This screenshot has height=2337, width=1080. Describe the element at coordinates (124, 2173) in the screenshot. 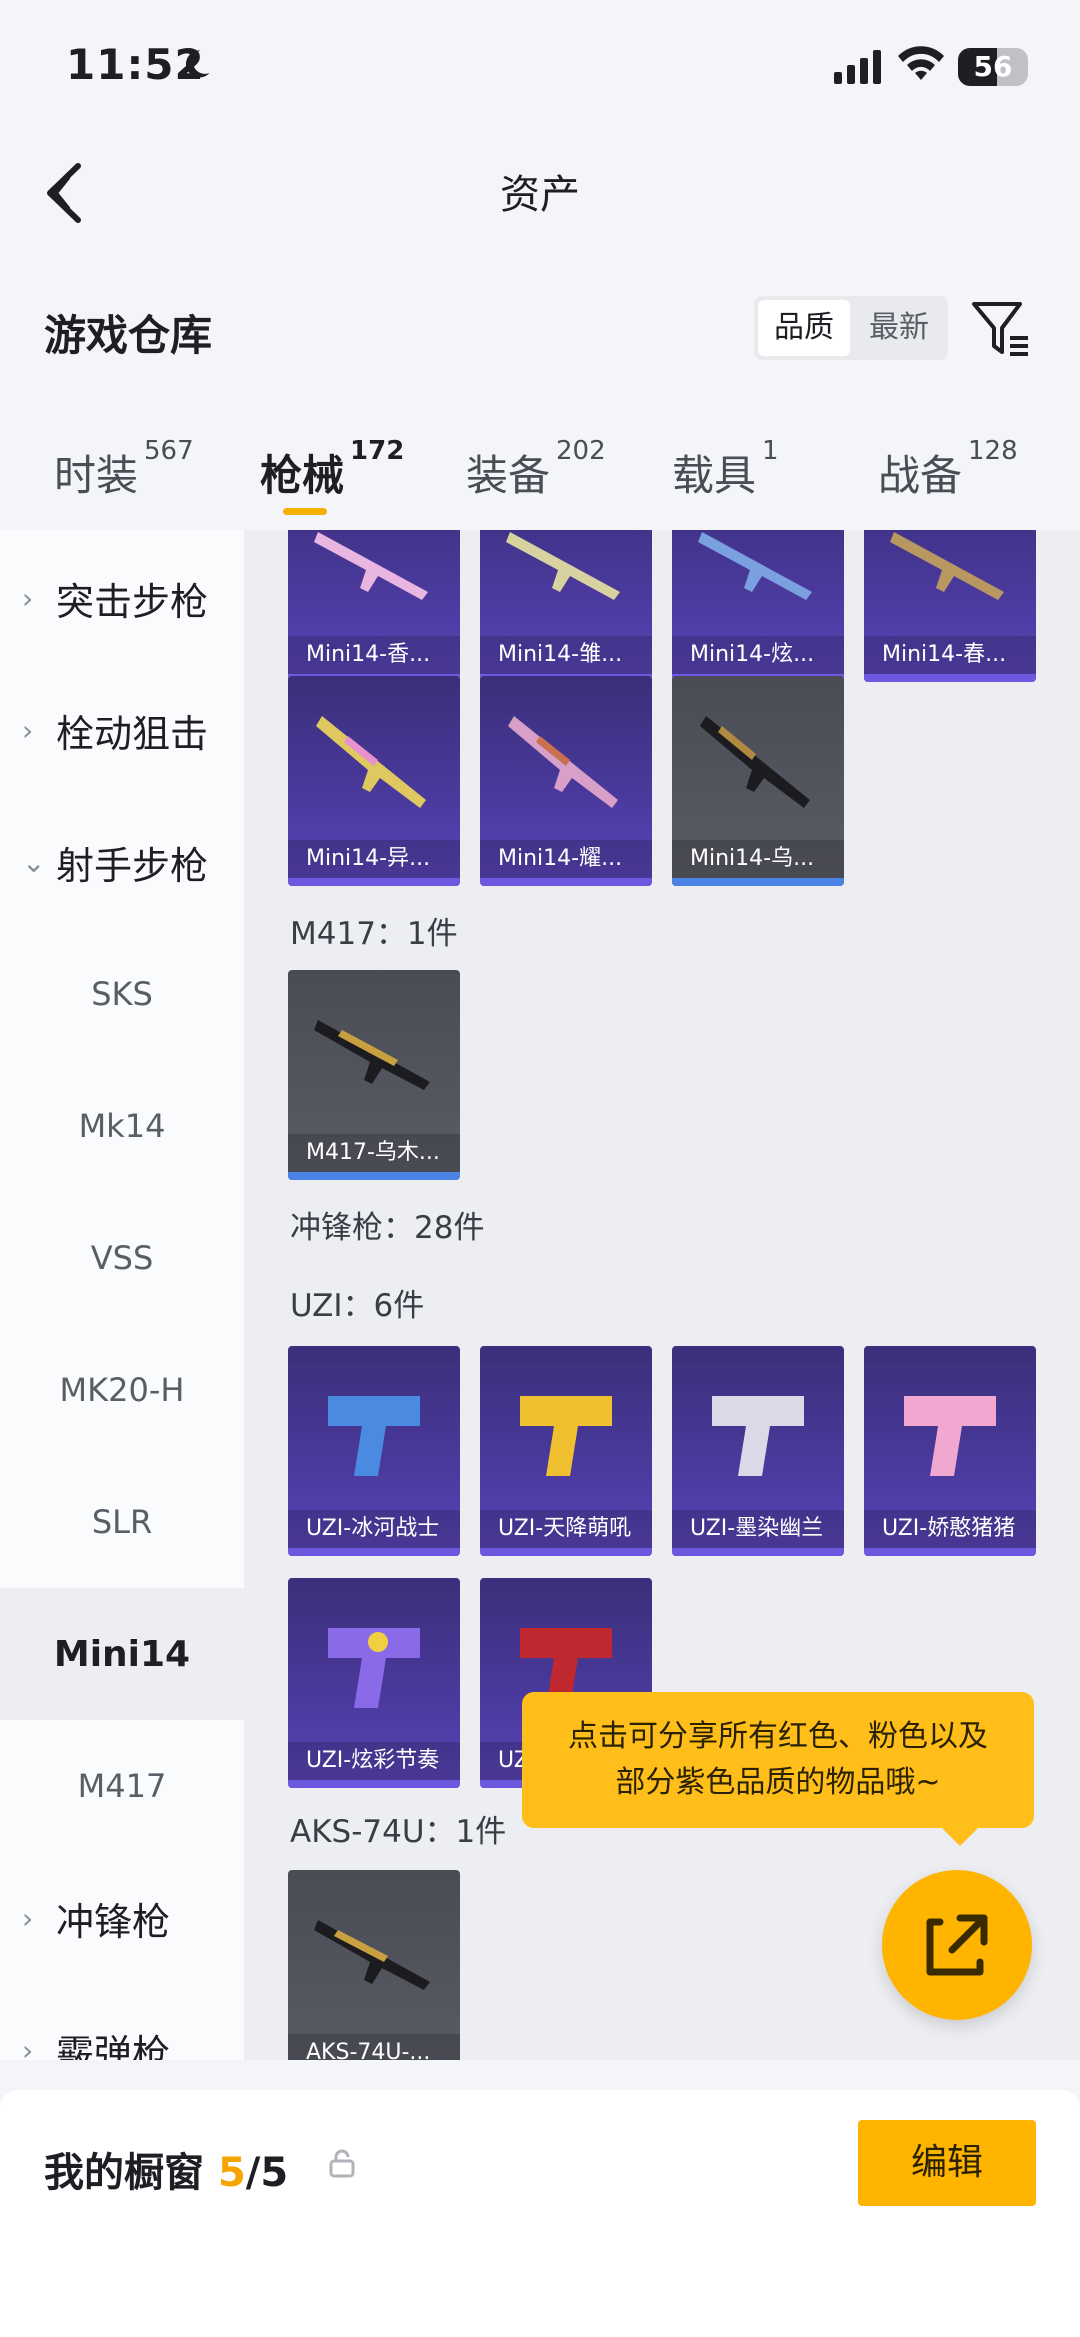

I see `showcase-title: 我的橱窗` at that location.